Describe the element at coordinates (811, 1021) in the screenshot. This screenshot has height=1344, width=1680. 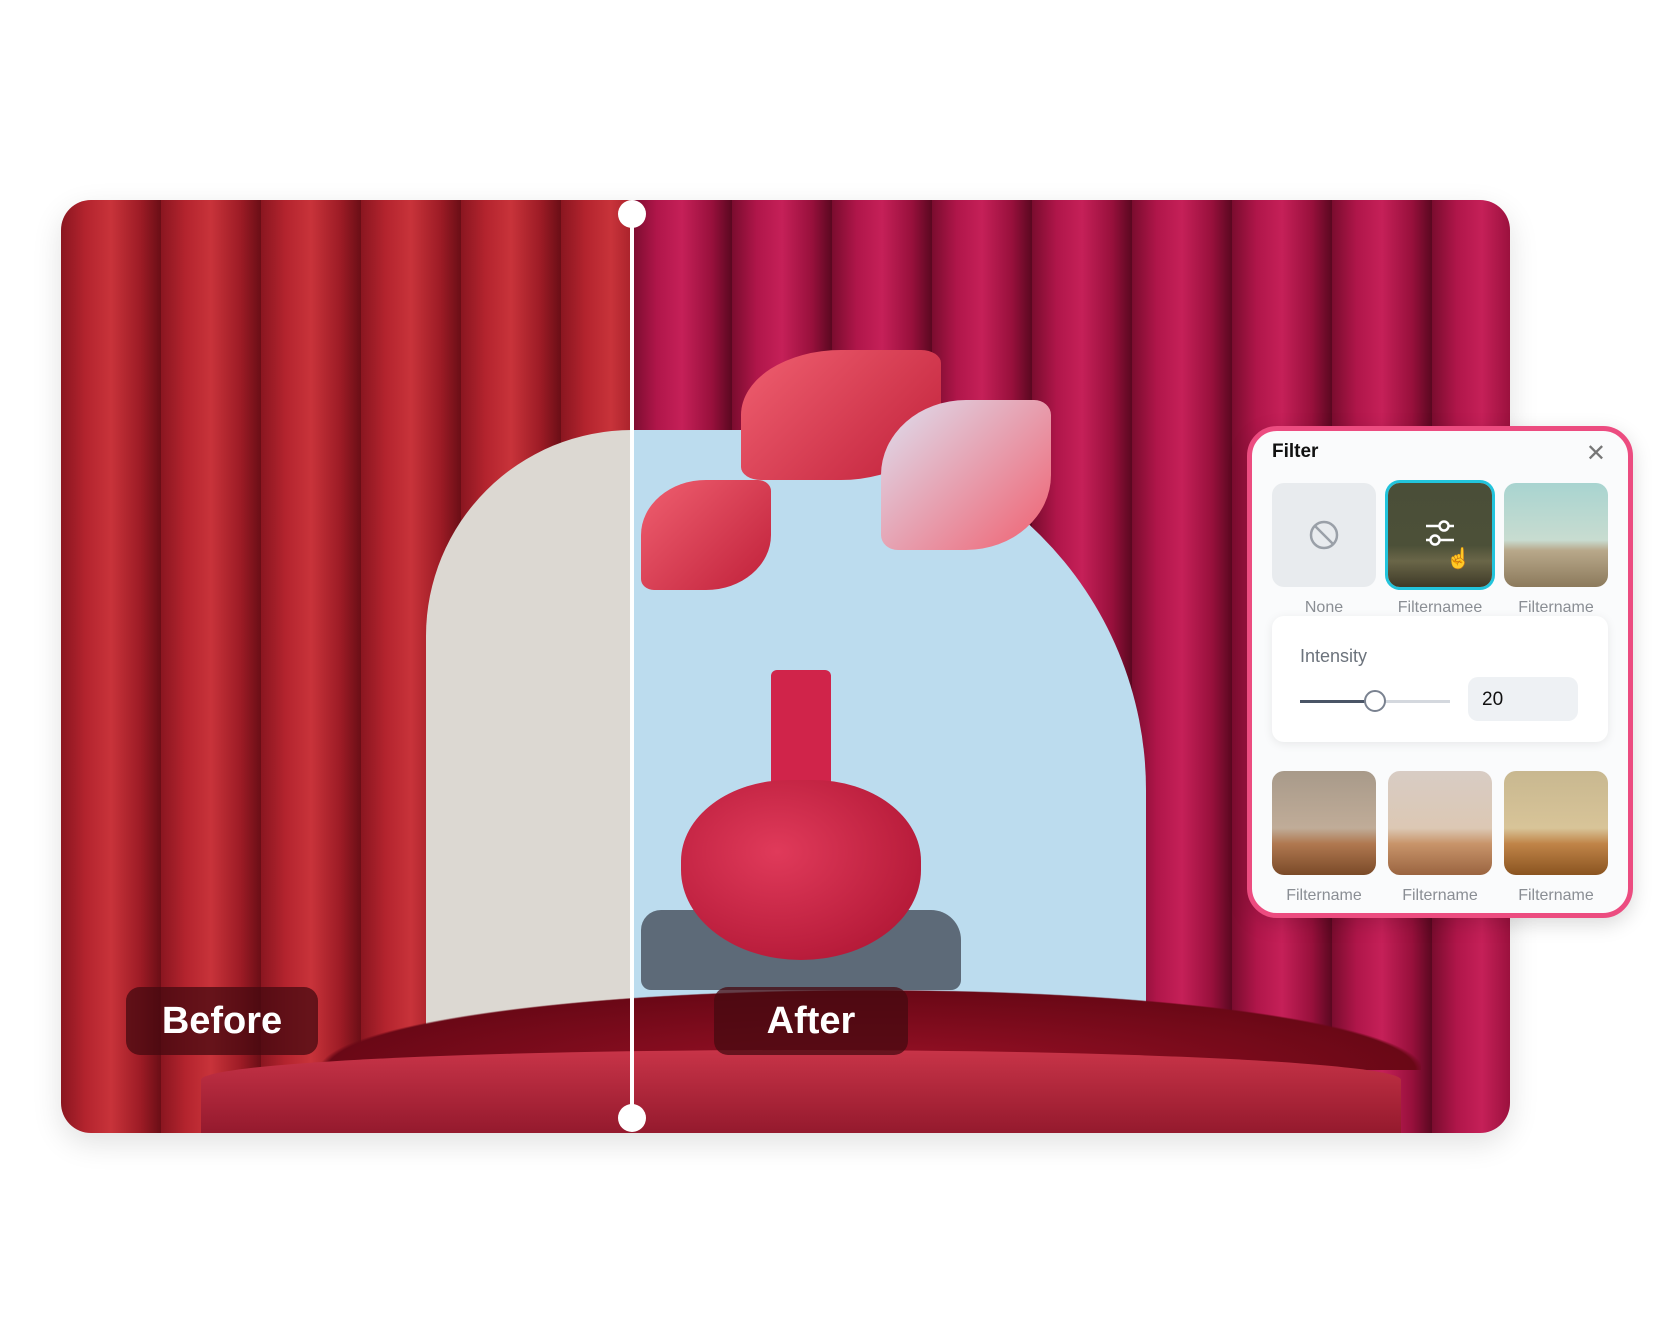
I see `after-label: After` at that location.